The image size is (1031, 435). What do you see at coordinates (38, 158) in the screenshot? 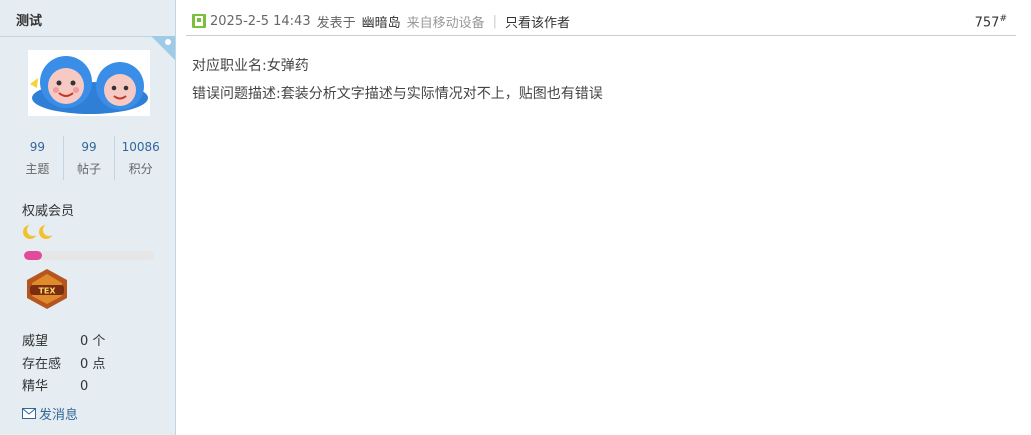
I see `stat-threads: 99 主题` at bounding box center [38, 158].